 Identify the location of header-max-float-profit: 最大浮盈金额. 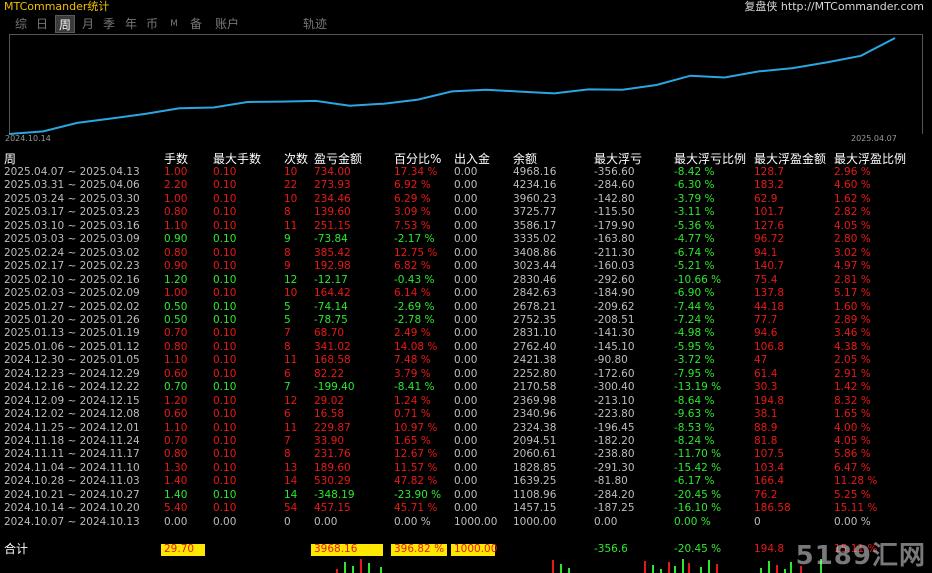
(790, 158).